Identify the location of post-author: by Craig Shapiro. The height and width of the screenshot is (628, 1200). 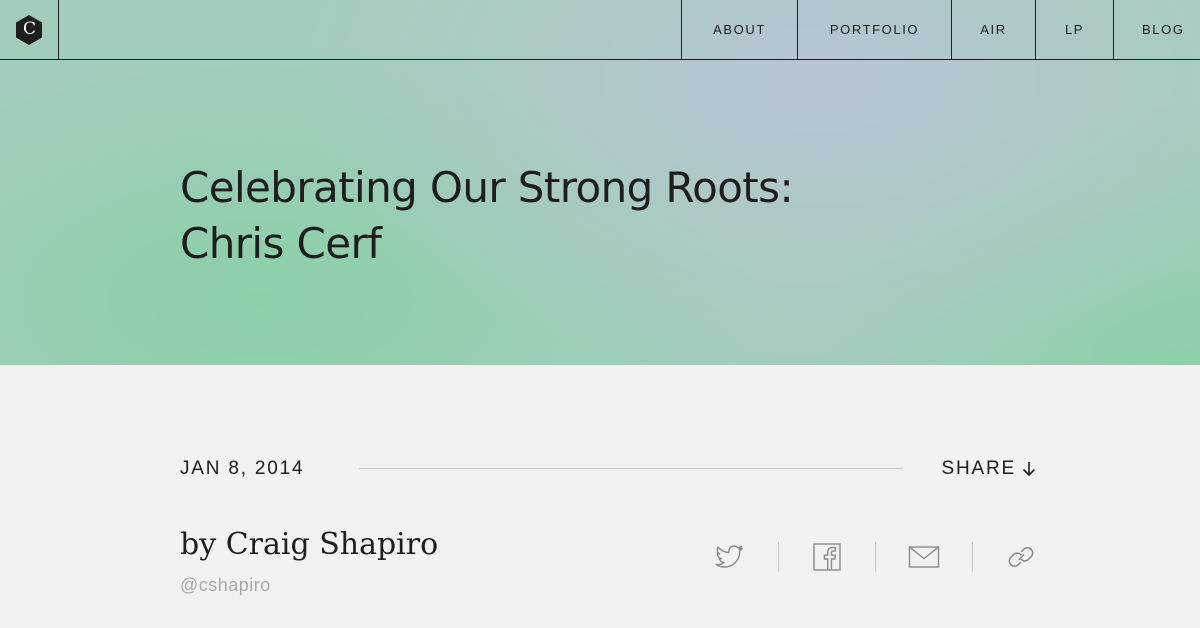
(309, 544).